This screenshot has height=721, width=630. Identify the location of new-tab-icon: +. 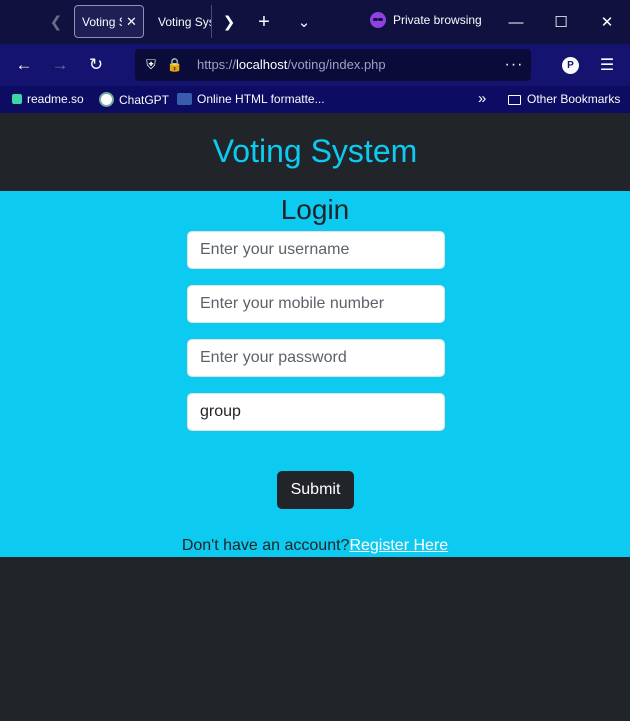
(264, 22).